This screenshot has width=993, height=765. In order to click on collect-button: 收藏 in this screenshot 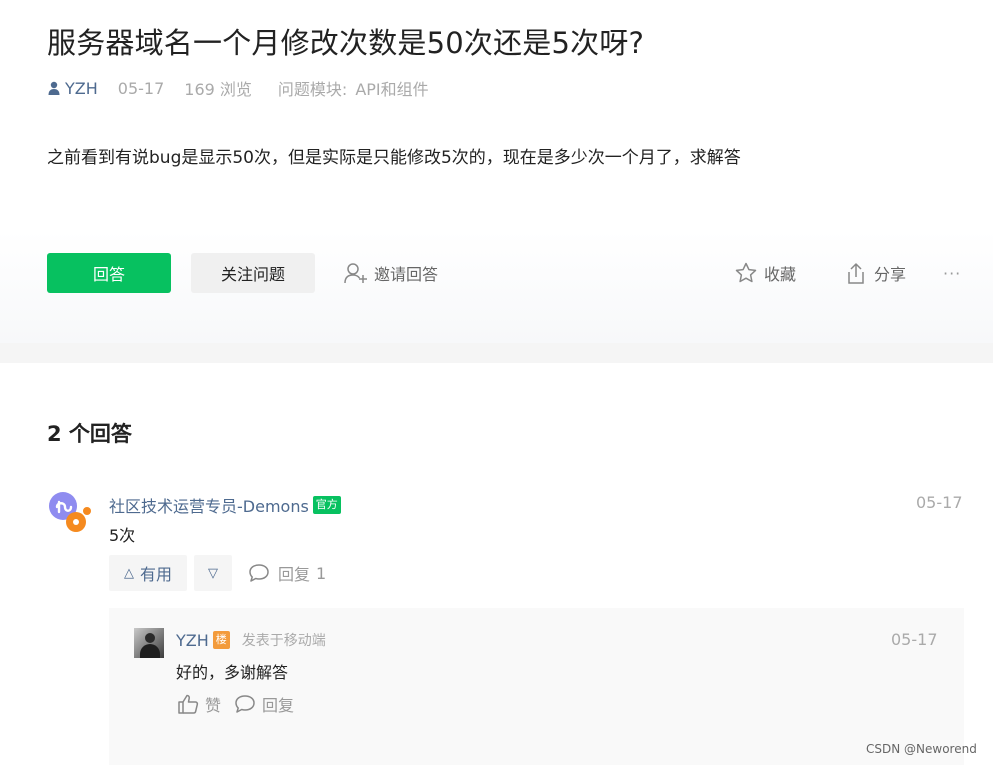, I will do `click(765, 273)`.